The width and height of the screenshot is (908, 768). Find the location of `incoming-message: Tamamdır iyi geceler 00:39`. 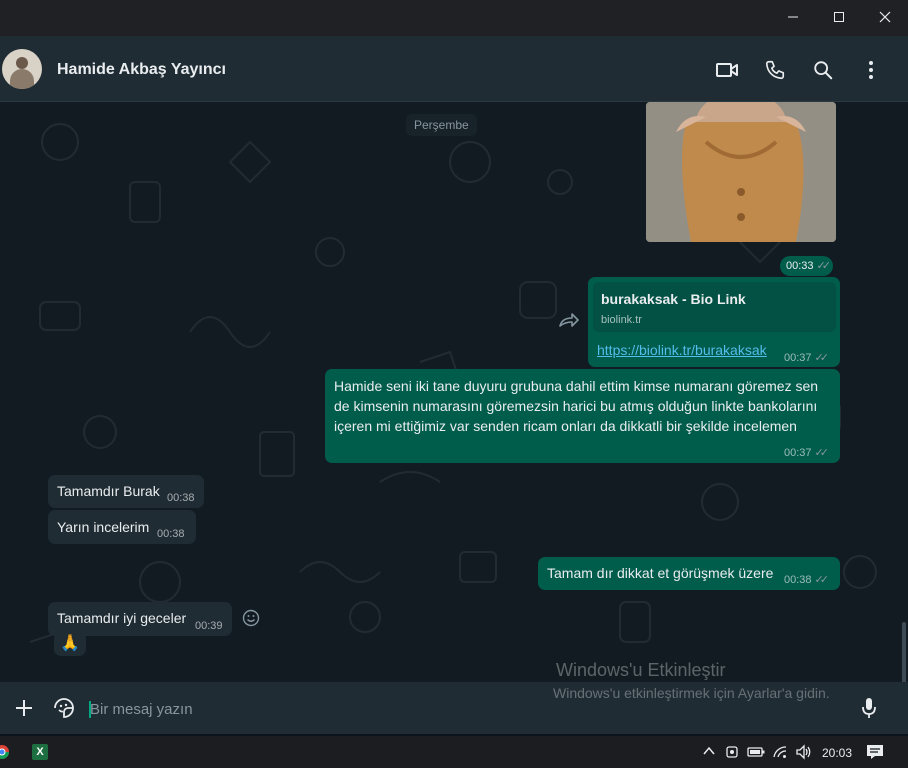

incoming-message: Tamamdır iyi geceler 00:39 is located at coordinates (140, 619).